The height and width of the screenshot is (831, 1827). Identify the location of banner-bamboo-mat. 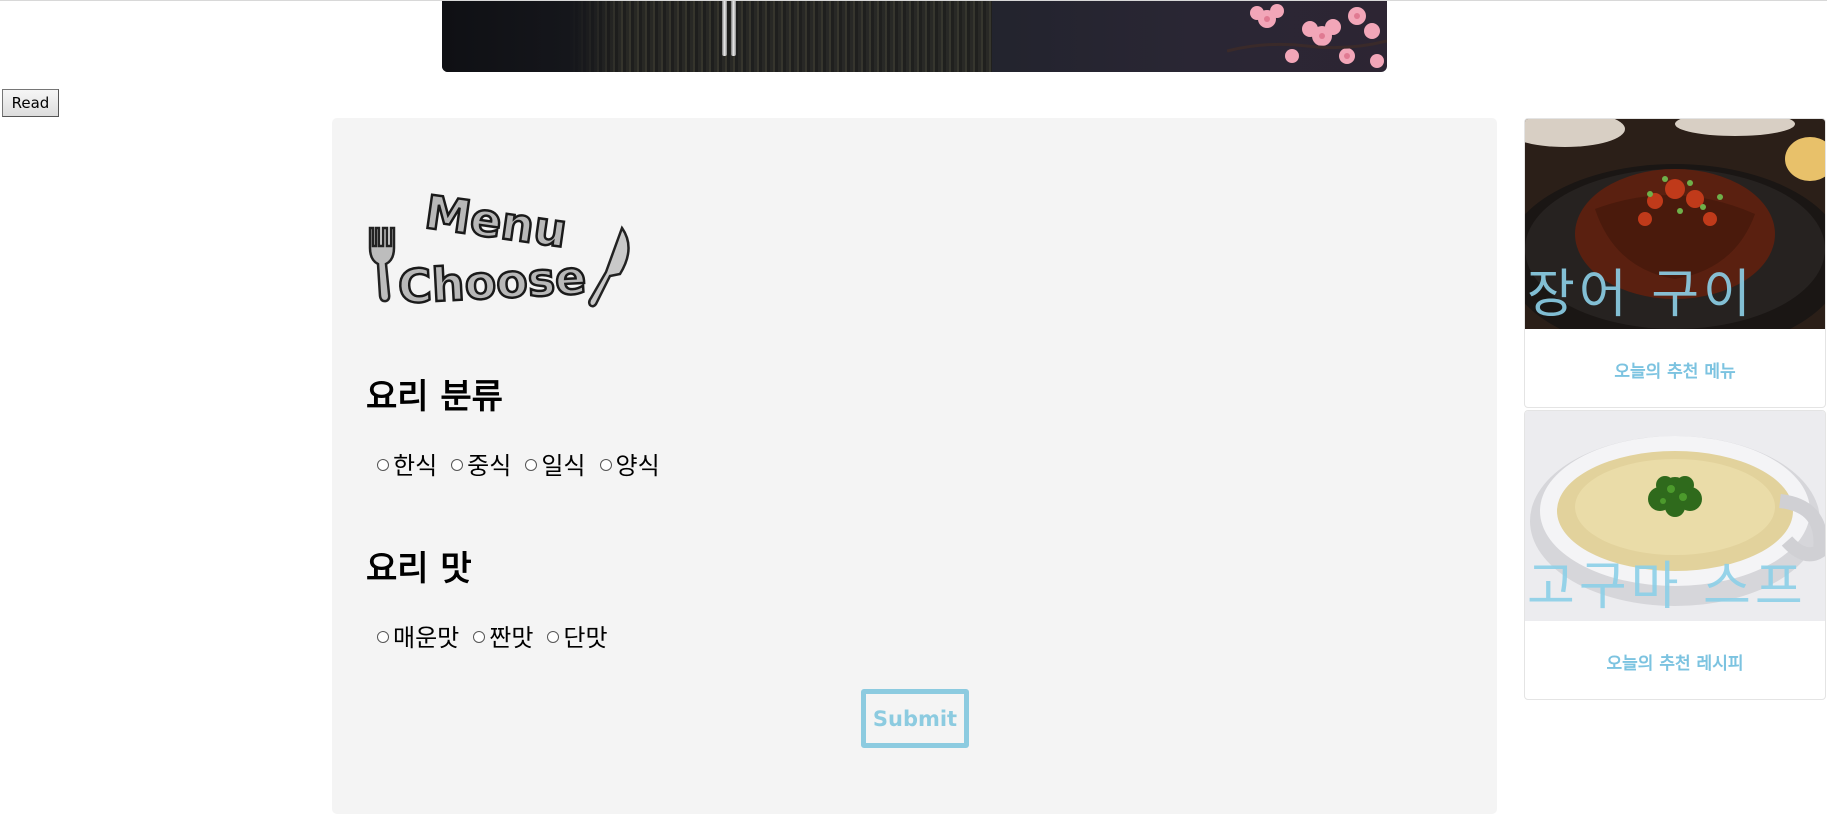
(777, 36).